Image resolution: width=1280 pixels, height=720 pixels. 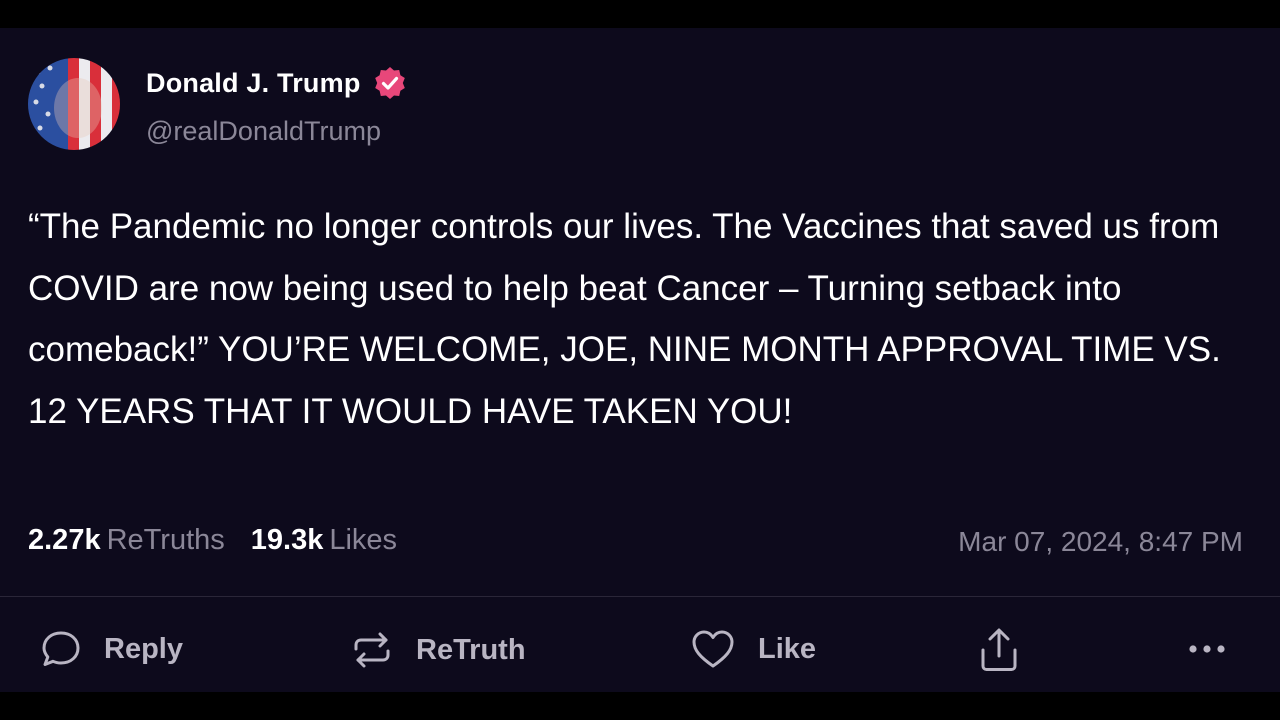 I want to click on retruth-label: ReTruth, so click(x=471, y=649).